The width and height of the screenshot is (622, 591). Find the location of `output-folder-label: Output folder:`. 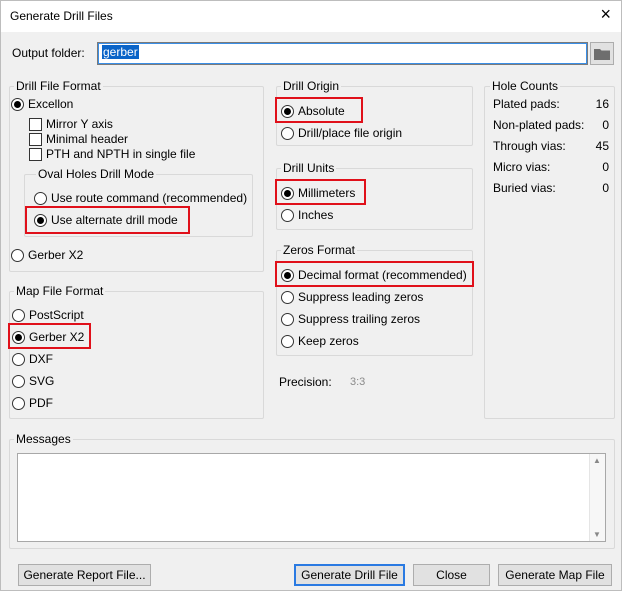

output-folder-label: Output folder: is located at coordinates (48, 53).